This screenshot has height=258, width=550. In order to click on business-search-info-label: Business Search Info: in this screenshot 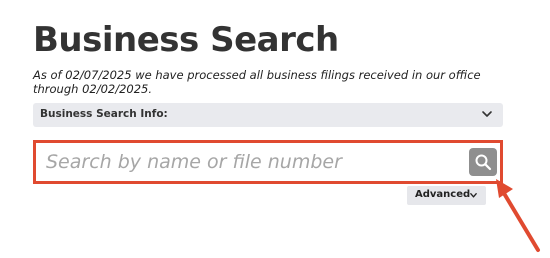, I will do `click(104, 114)`.